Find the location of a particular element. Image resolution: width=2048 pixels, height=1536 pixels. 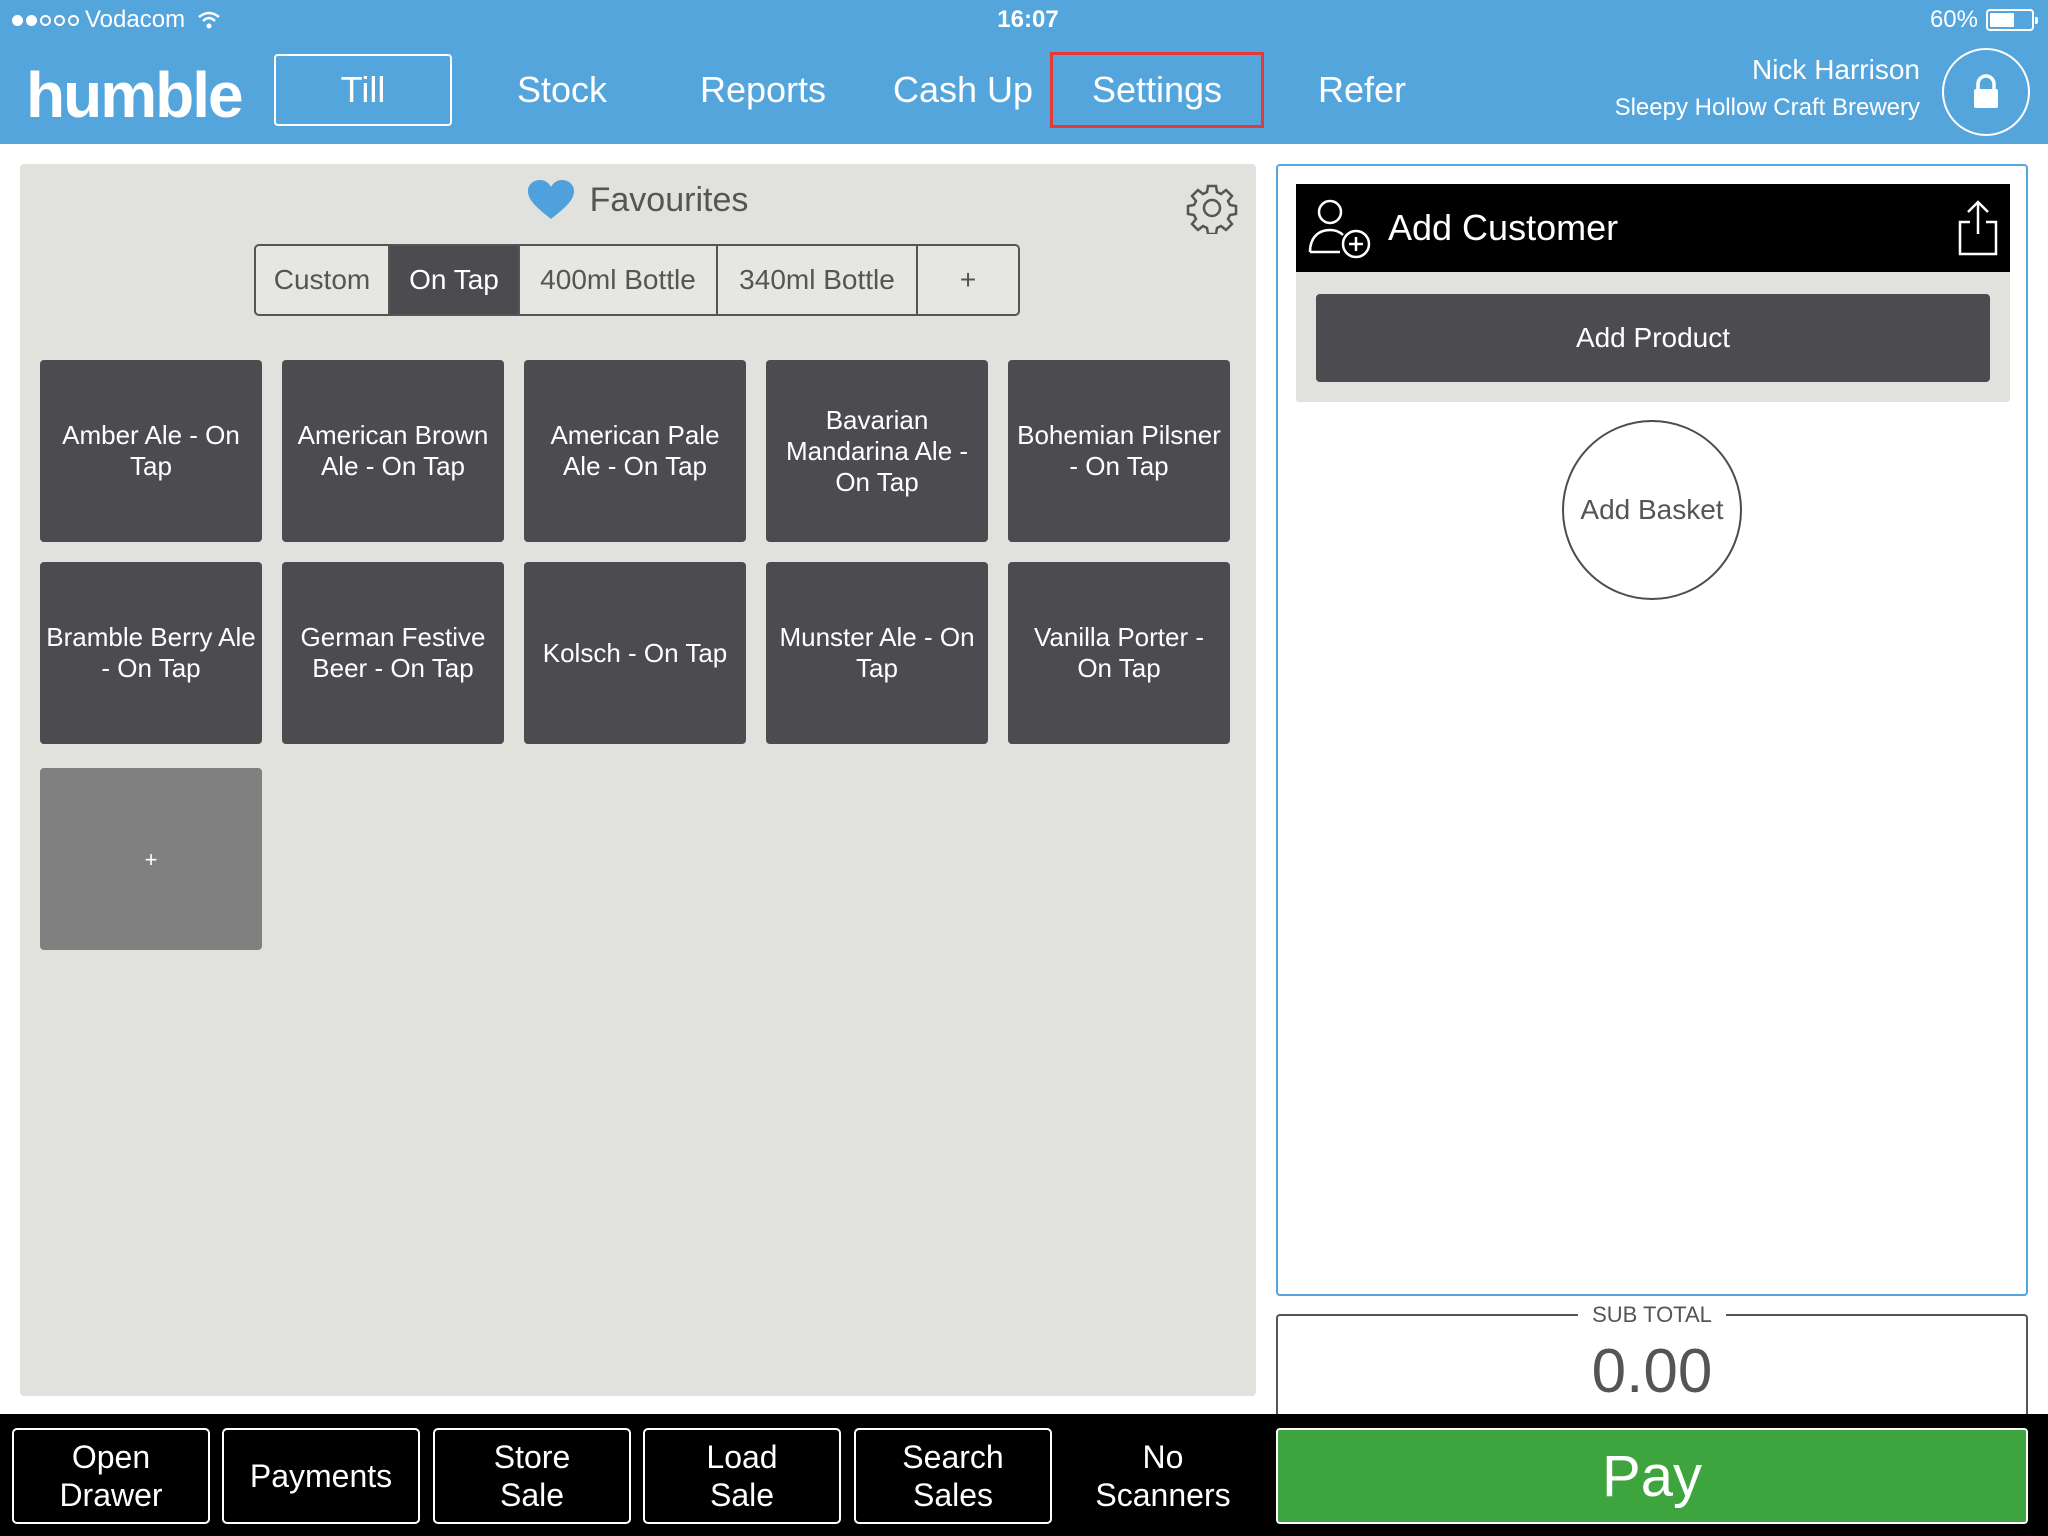

product-tile: Bavarian Mandarina Ale - On Tap is located at coordinates (877, 451).